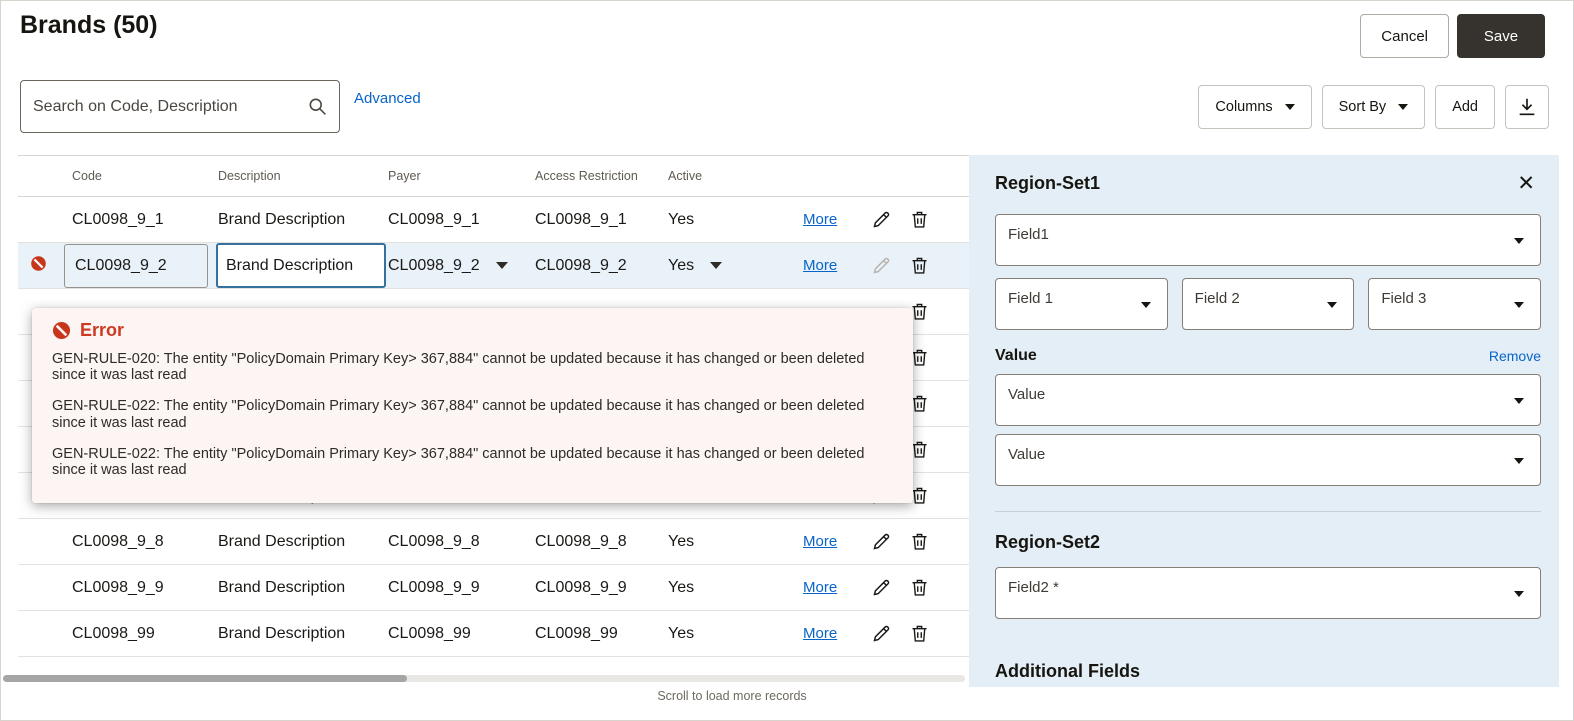 The image size is (1574, 721). What do you see at coordinates (1526, 183) in the screenshot?
I see `close-icon: ✕` at bounding box center [1526, 183].